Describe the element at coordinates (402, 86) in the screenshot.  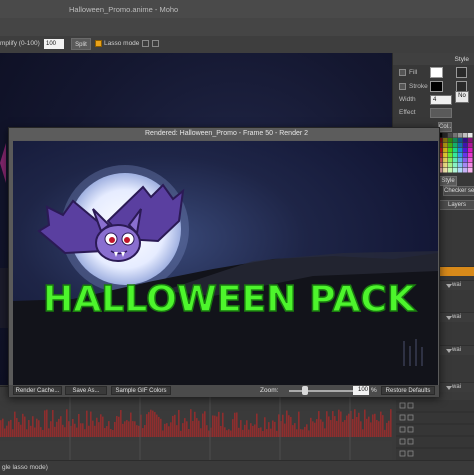
I see `stroke-checkbox` at that location.